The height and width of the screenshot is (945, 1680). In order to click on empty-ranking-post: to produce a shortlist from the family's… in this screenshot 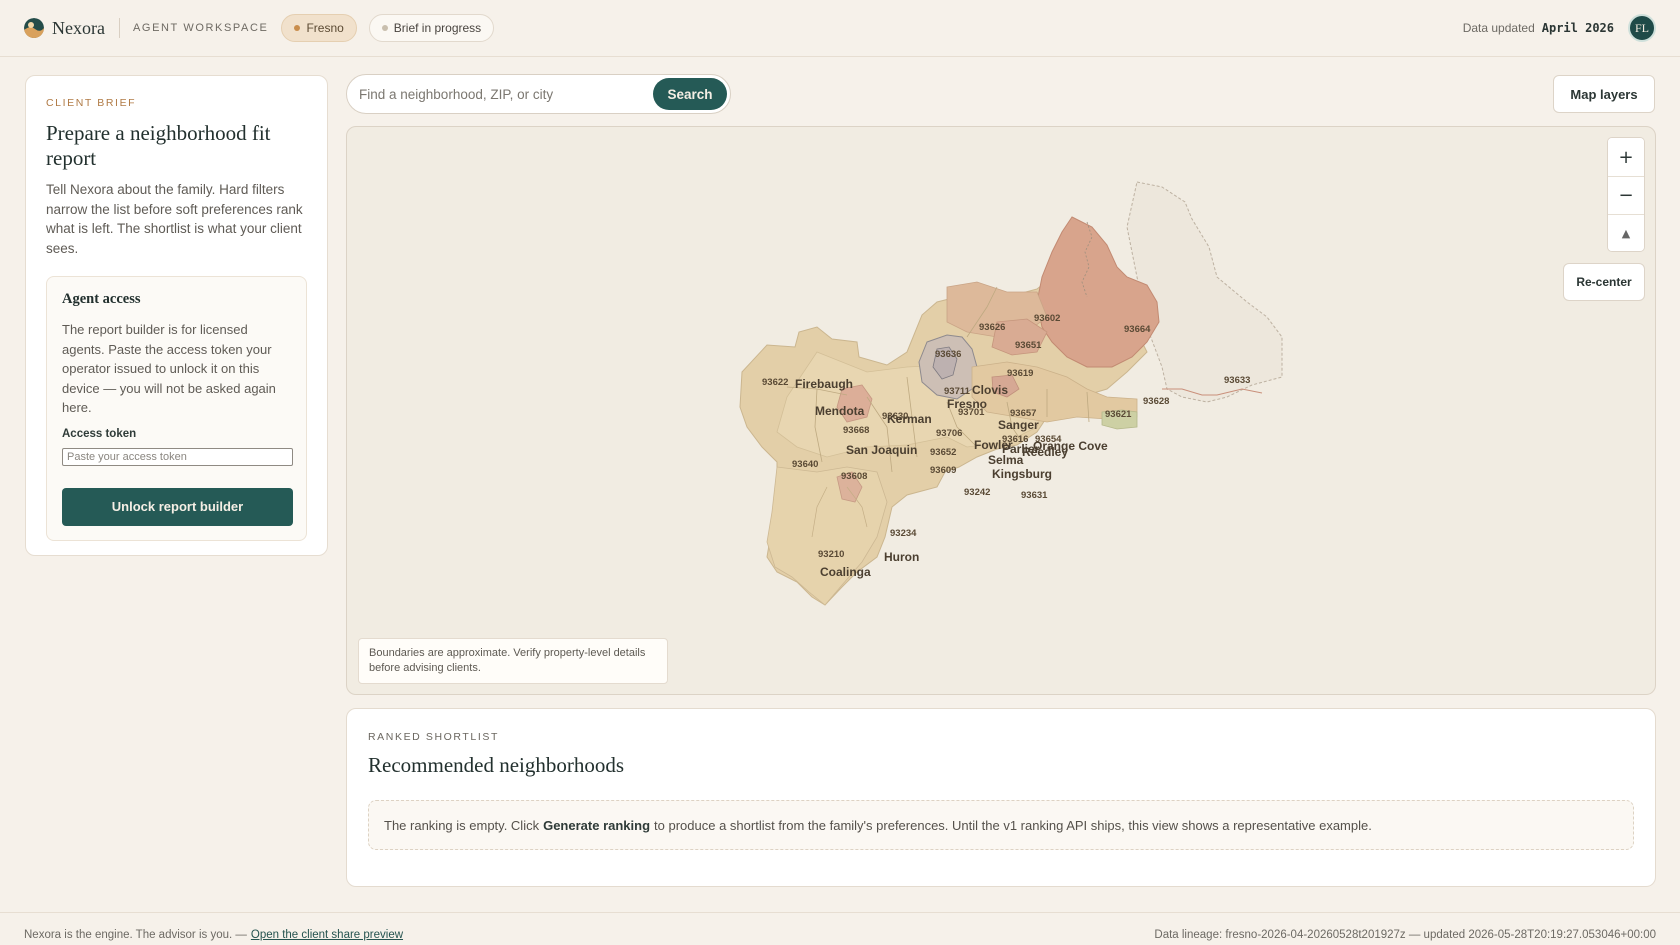, I will do `click(1013, 825)`.